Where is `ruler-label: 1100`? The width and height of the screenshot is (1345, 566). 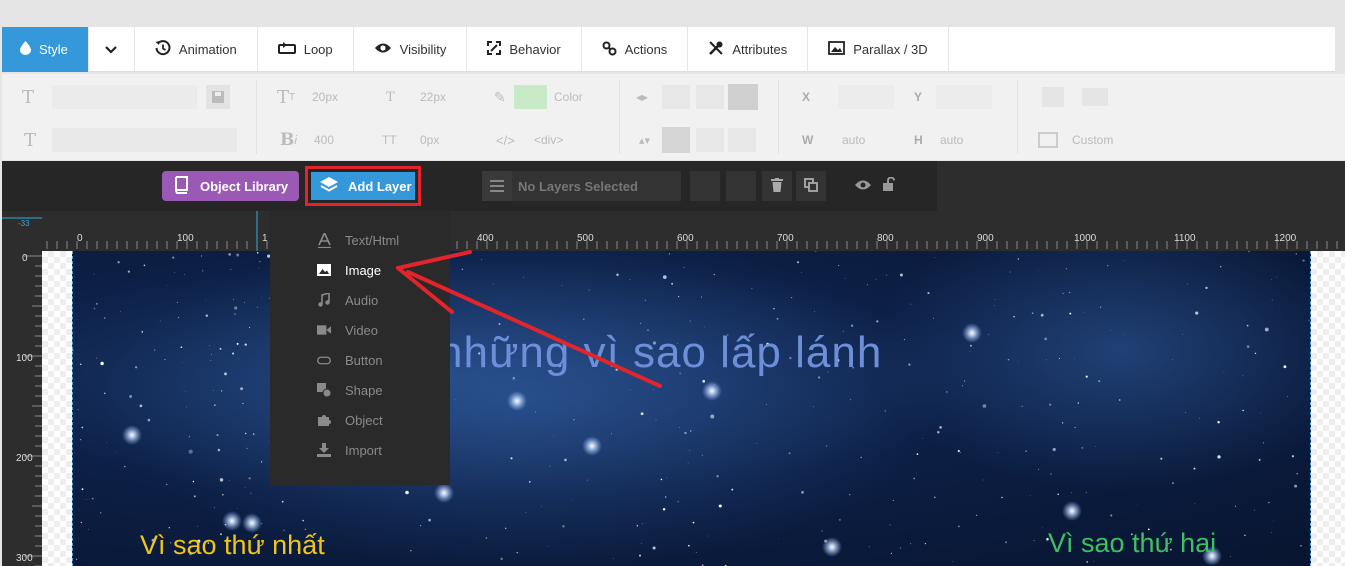
ruler-label: 1100 is located at coordinates (1185, 238).